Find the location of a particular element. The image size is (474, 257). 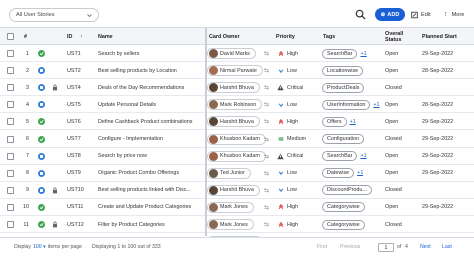

select-all-checkbox is located at coordinates (10, 36).